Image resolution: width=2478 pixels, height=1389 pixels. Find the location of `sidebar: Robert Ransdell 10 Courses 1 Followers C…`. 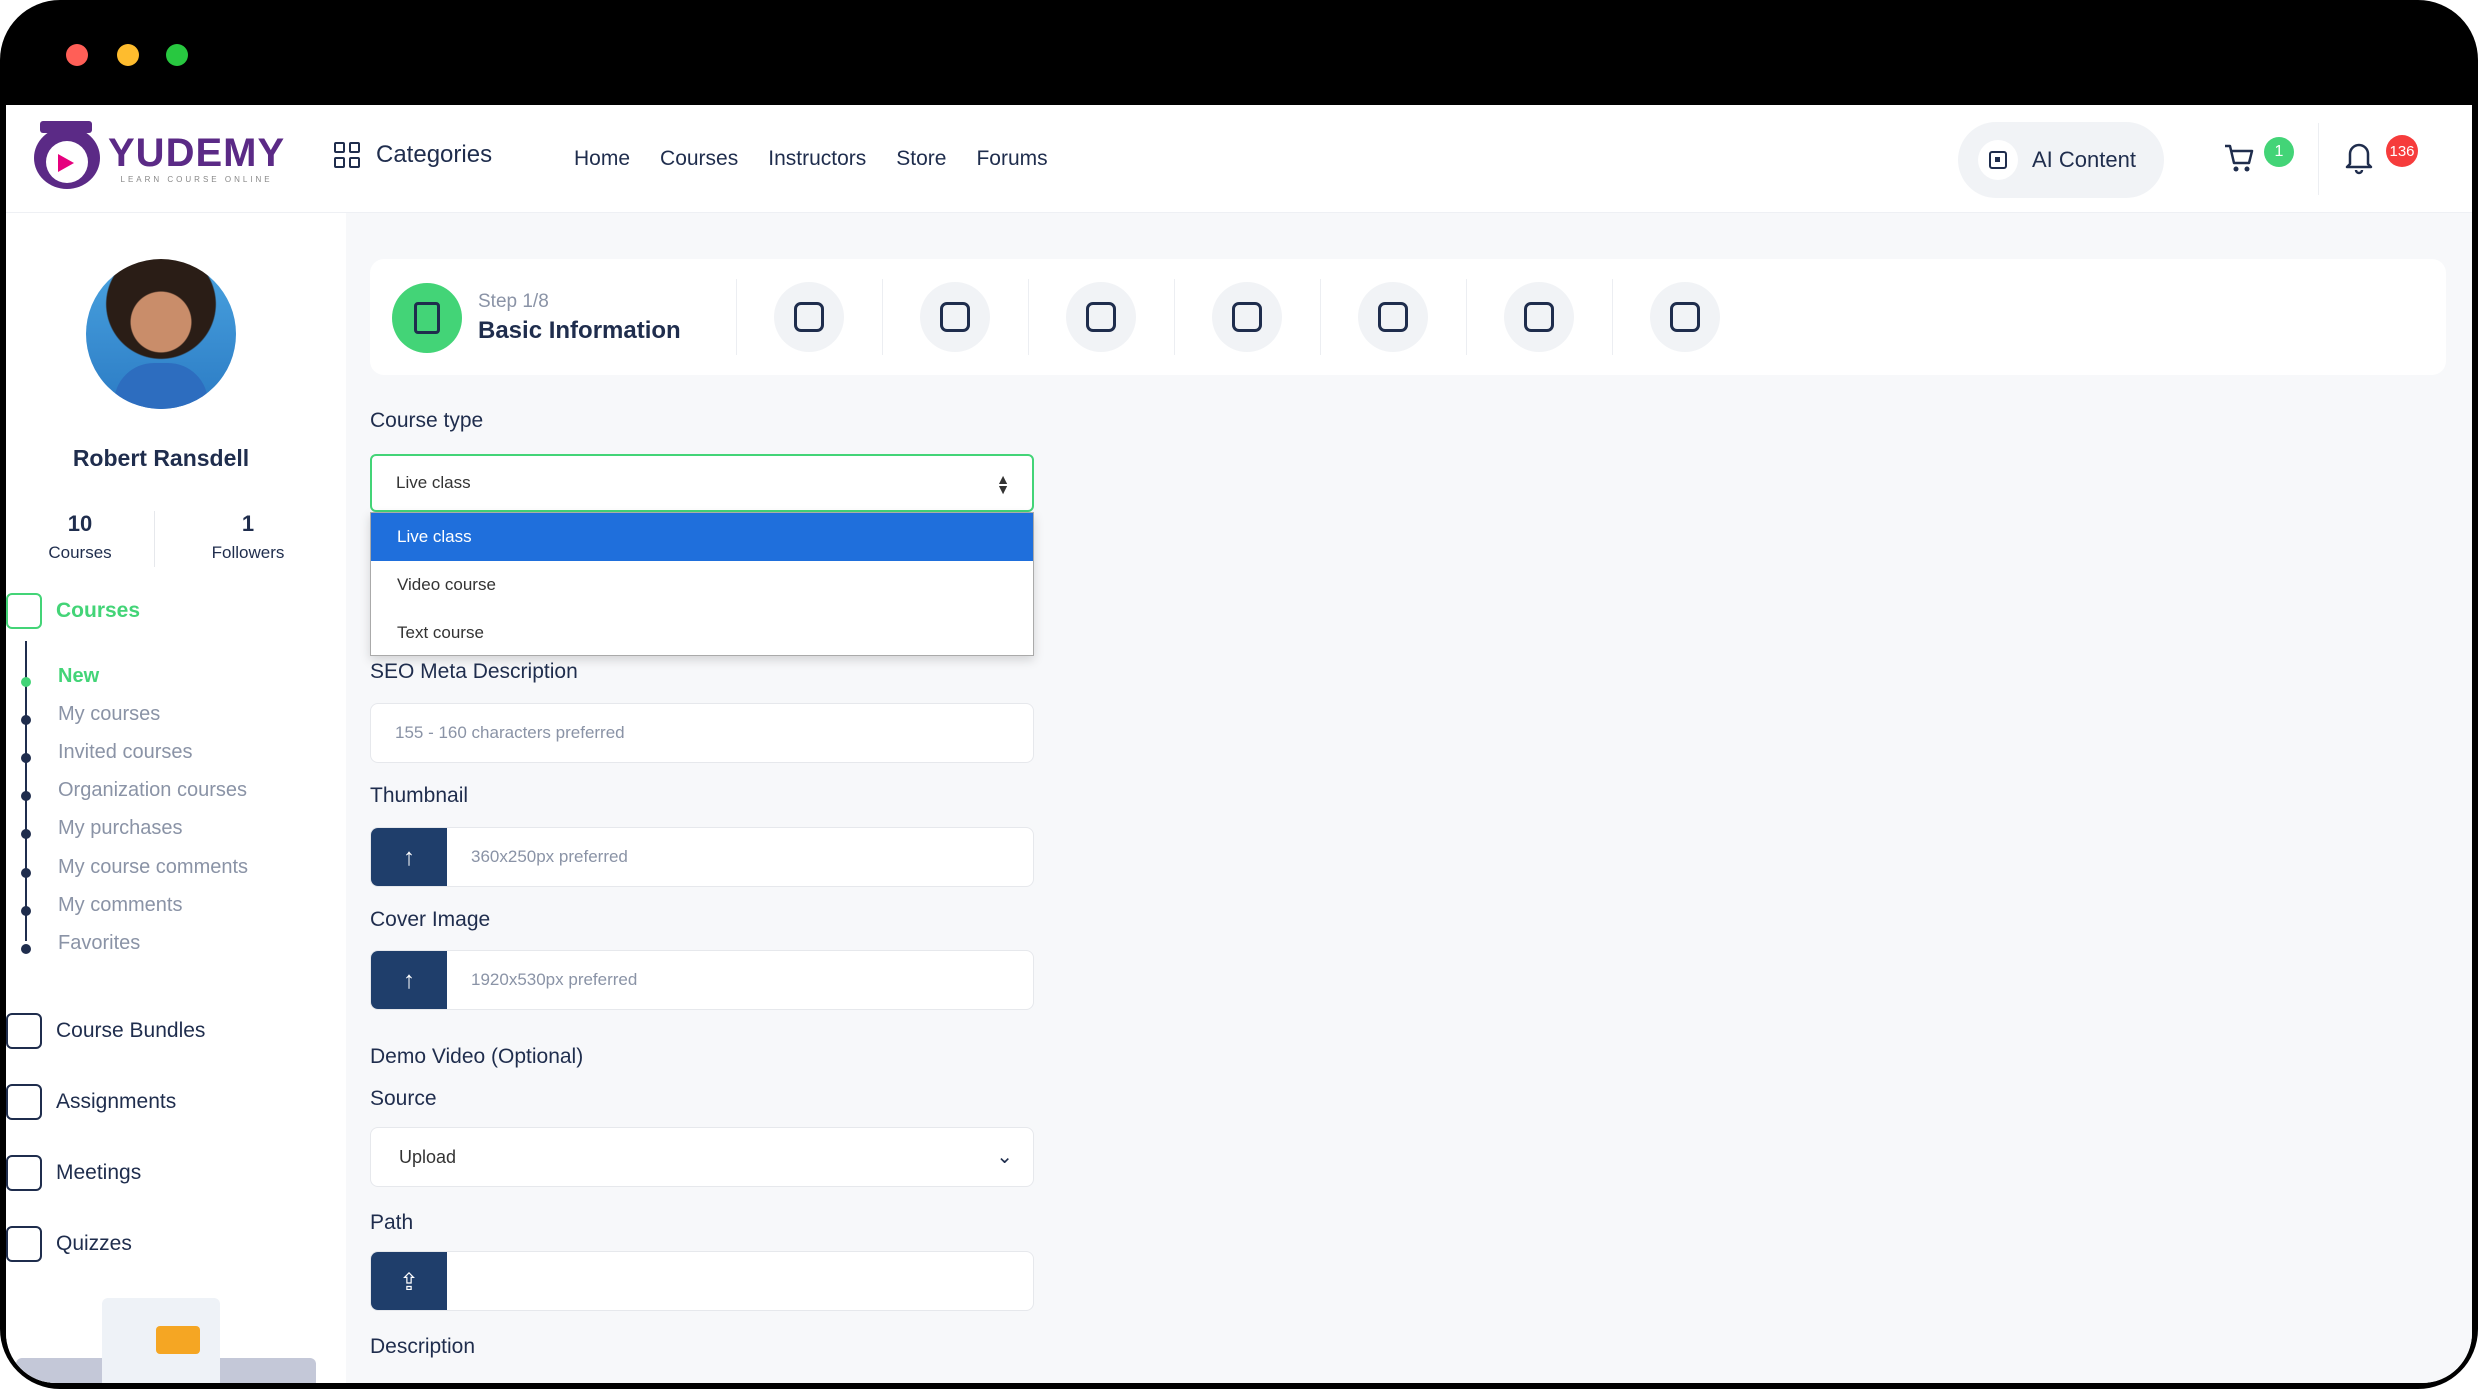

sidebar: Robert Ransdell 10 Courses 1 Followers C… is located at coordinates (176, 798).